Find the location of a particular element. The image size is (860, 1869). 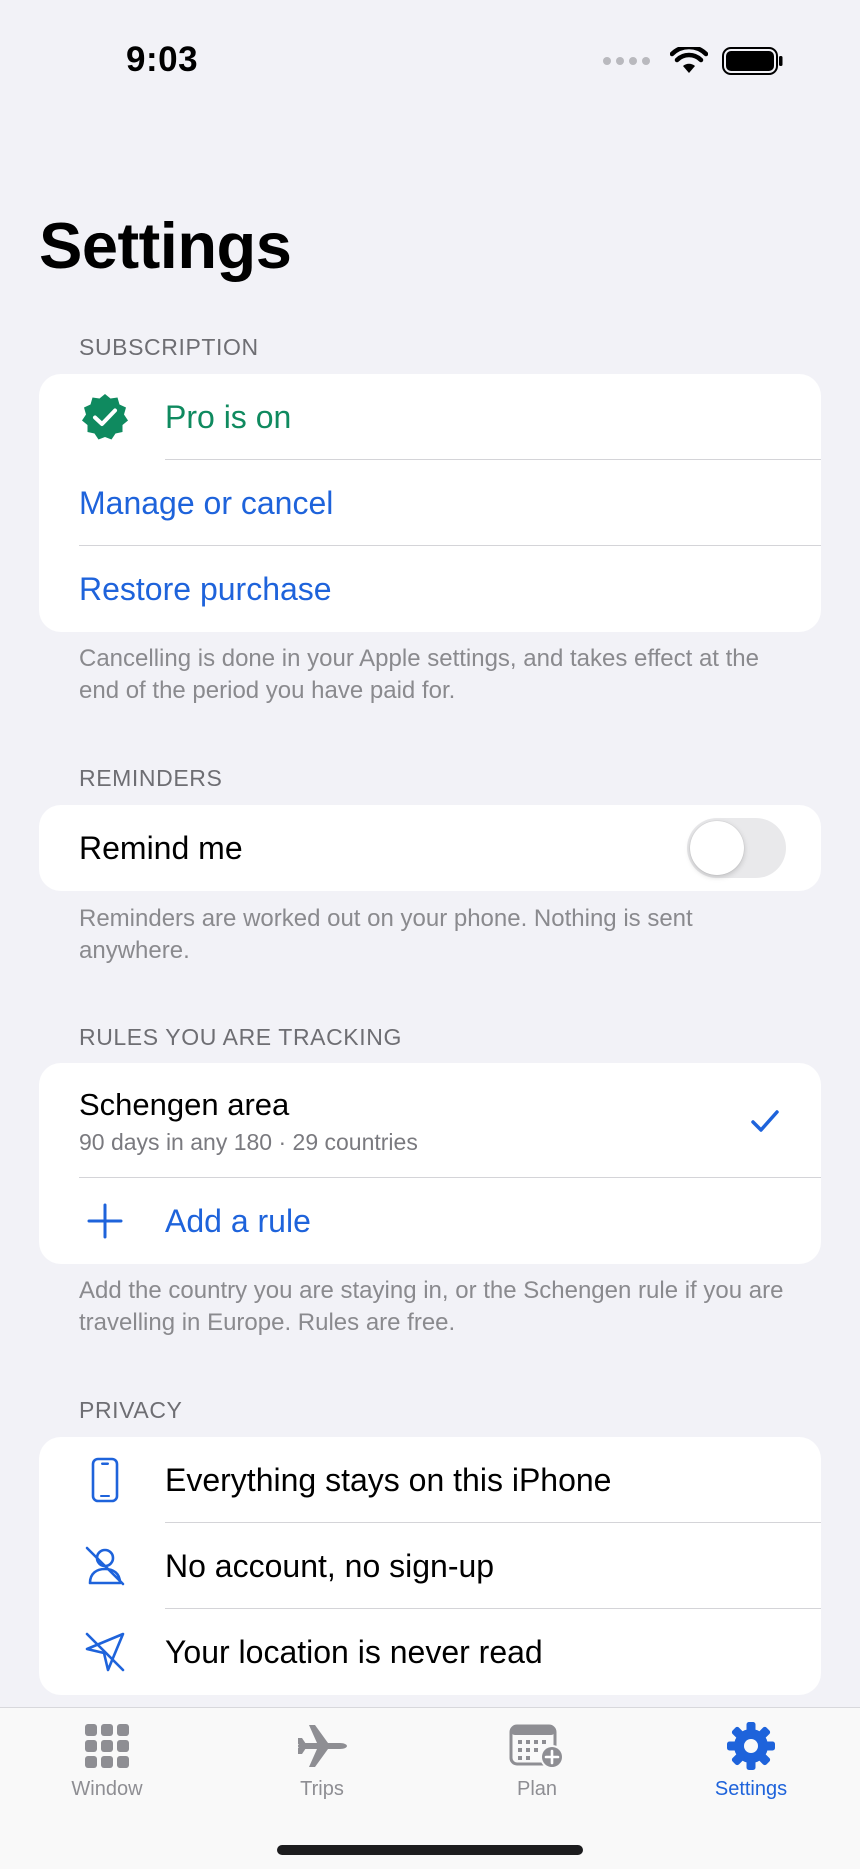

rules-header: RULES YOU ARE TRACKING is located at coordinates (240, 1037).